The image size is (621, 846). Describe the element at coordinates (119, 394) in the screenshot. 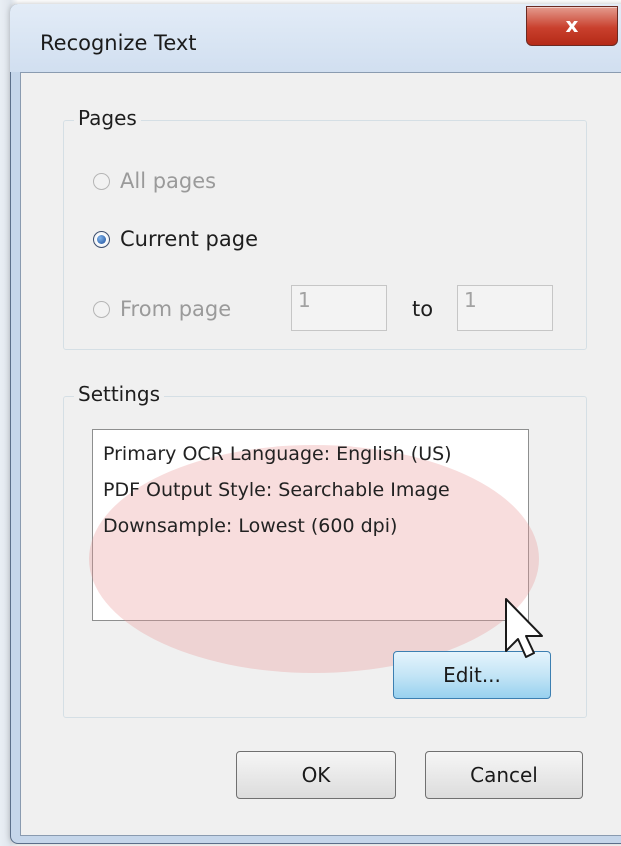

I see `settings-group-label: Settings` at that location.